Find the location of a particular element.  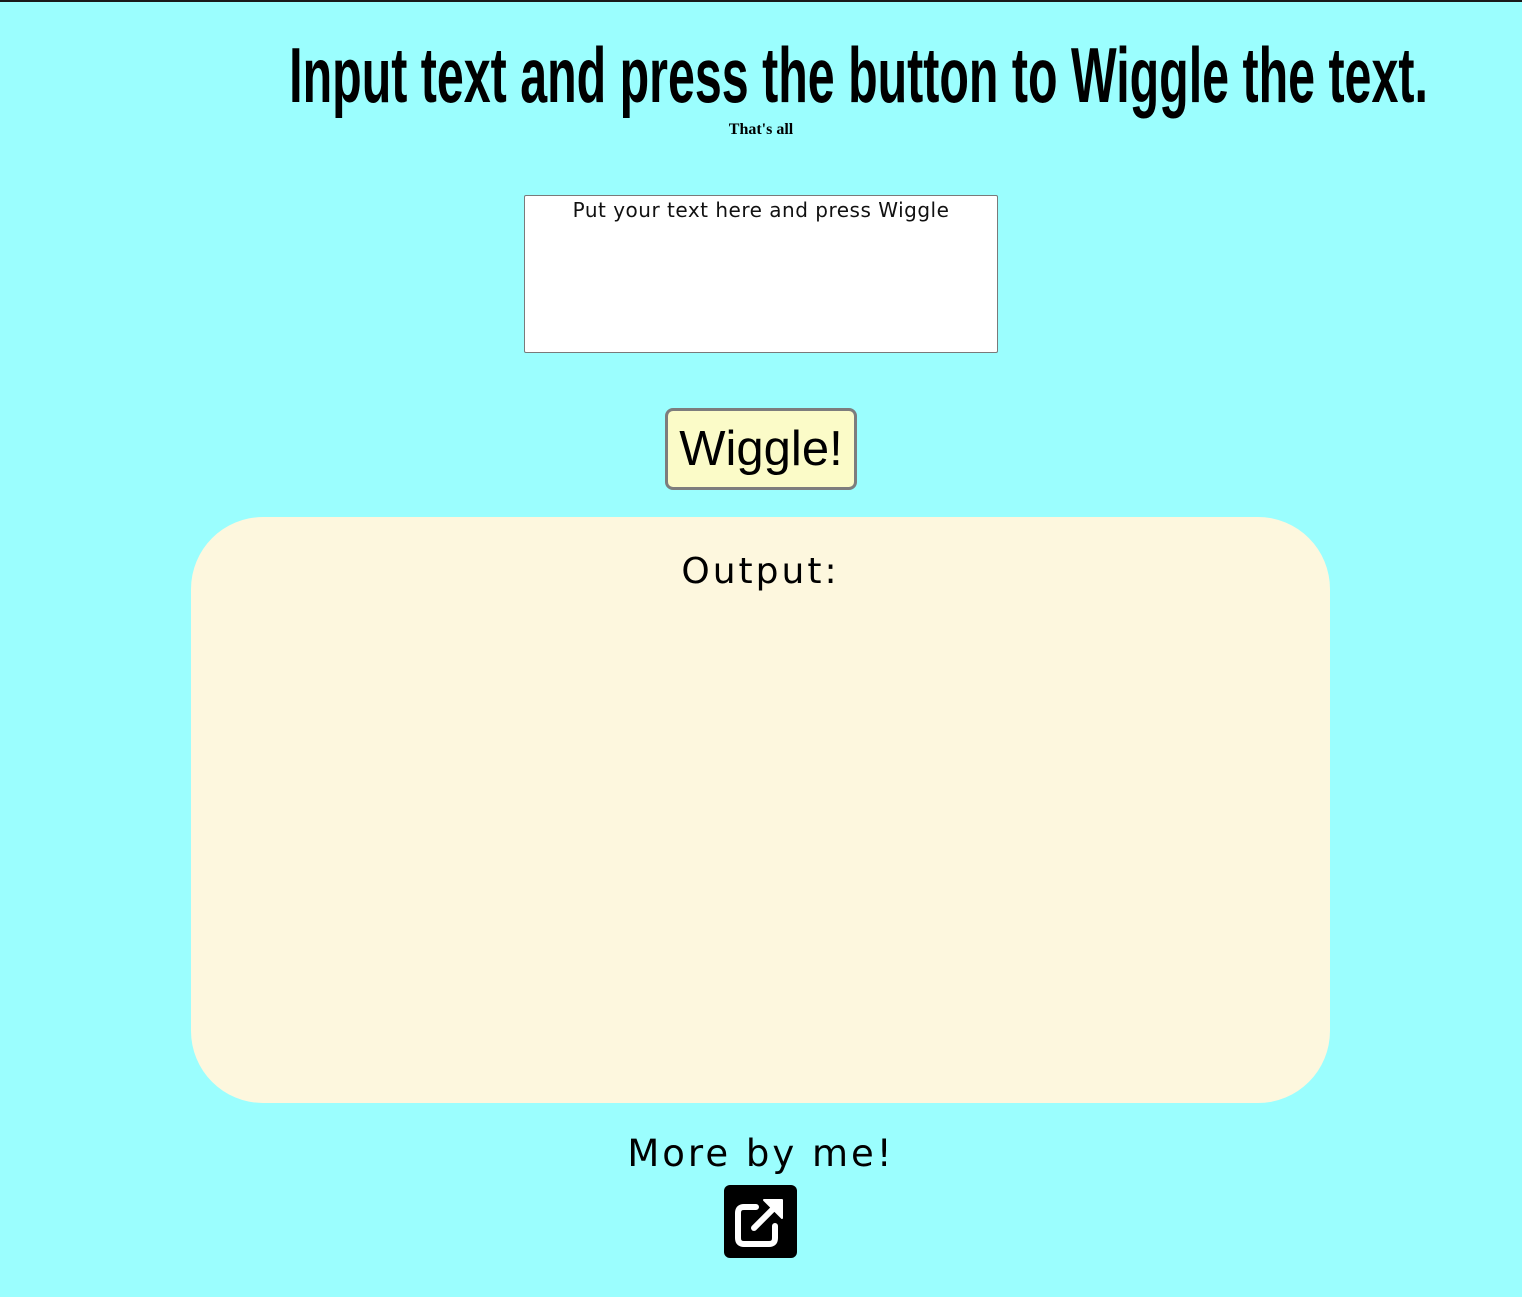

page-subtitle: That's all is located at coordinates (761, 129).